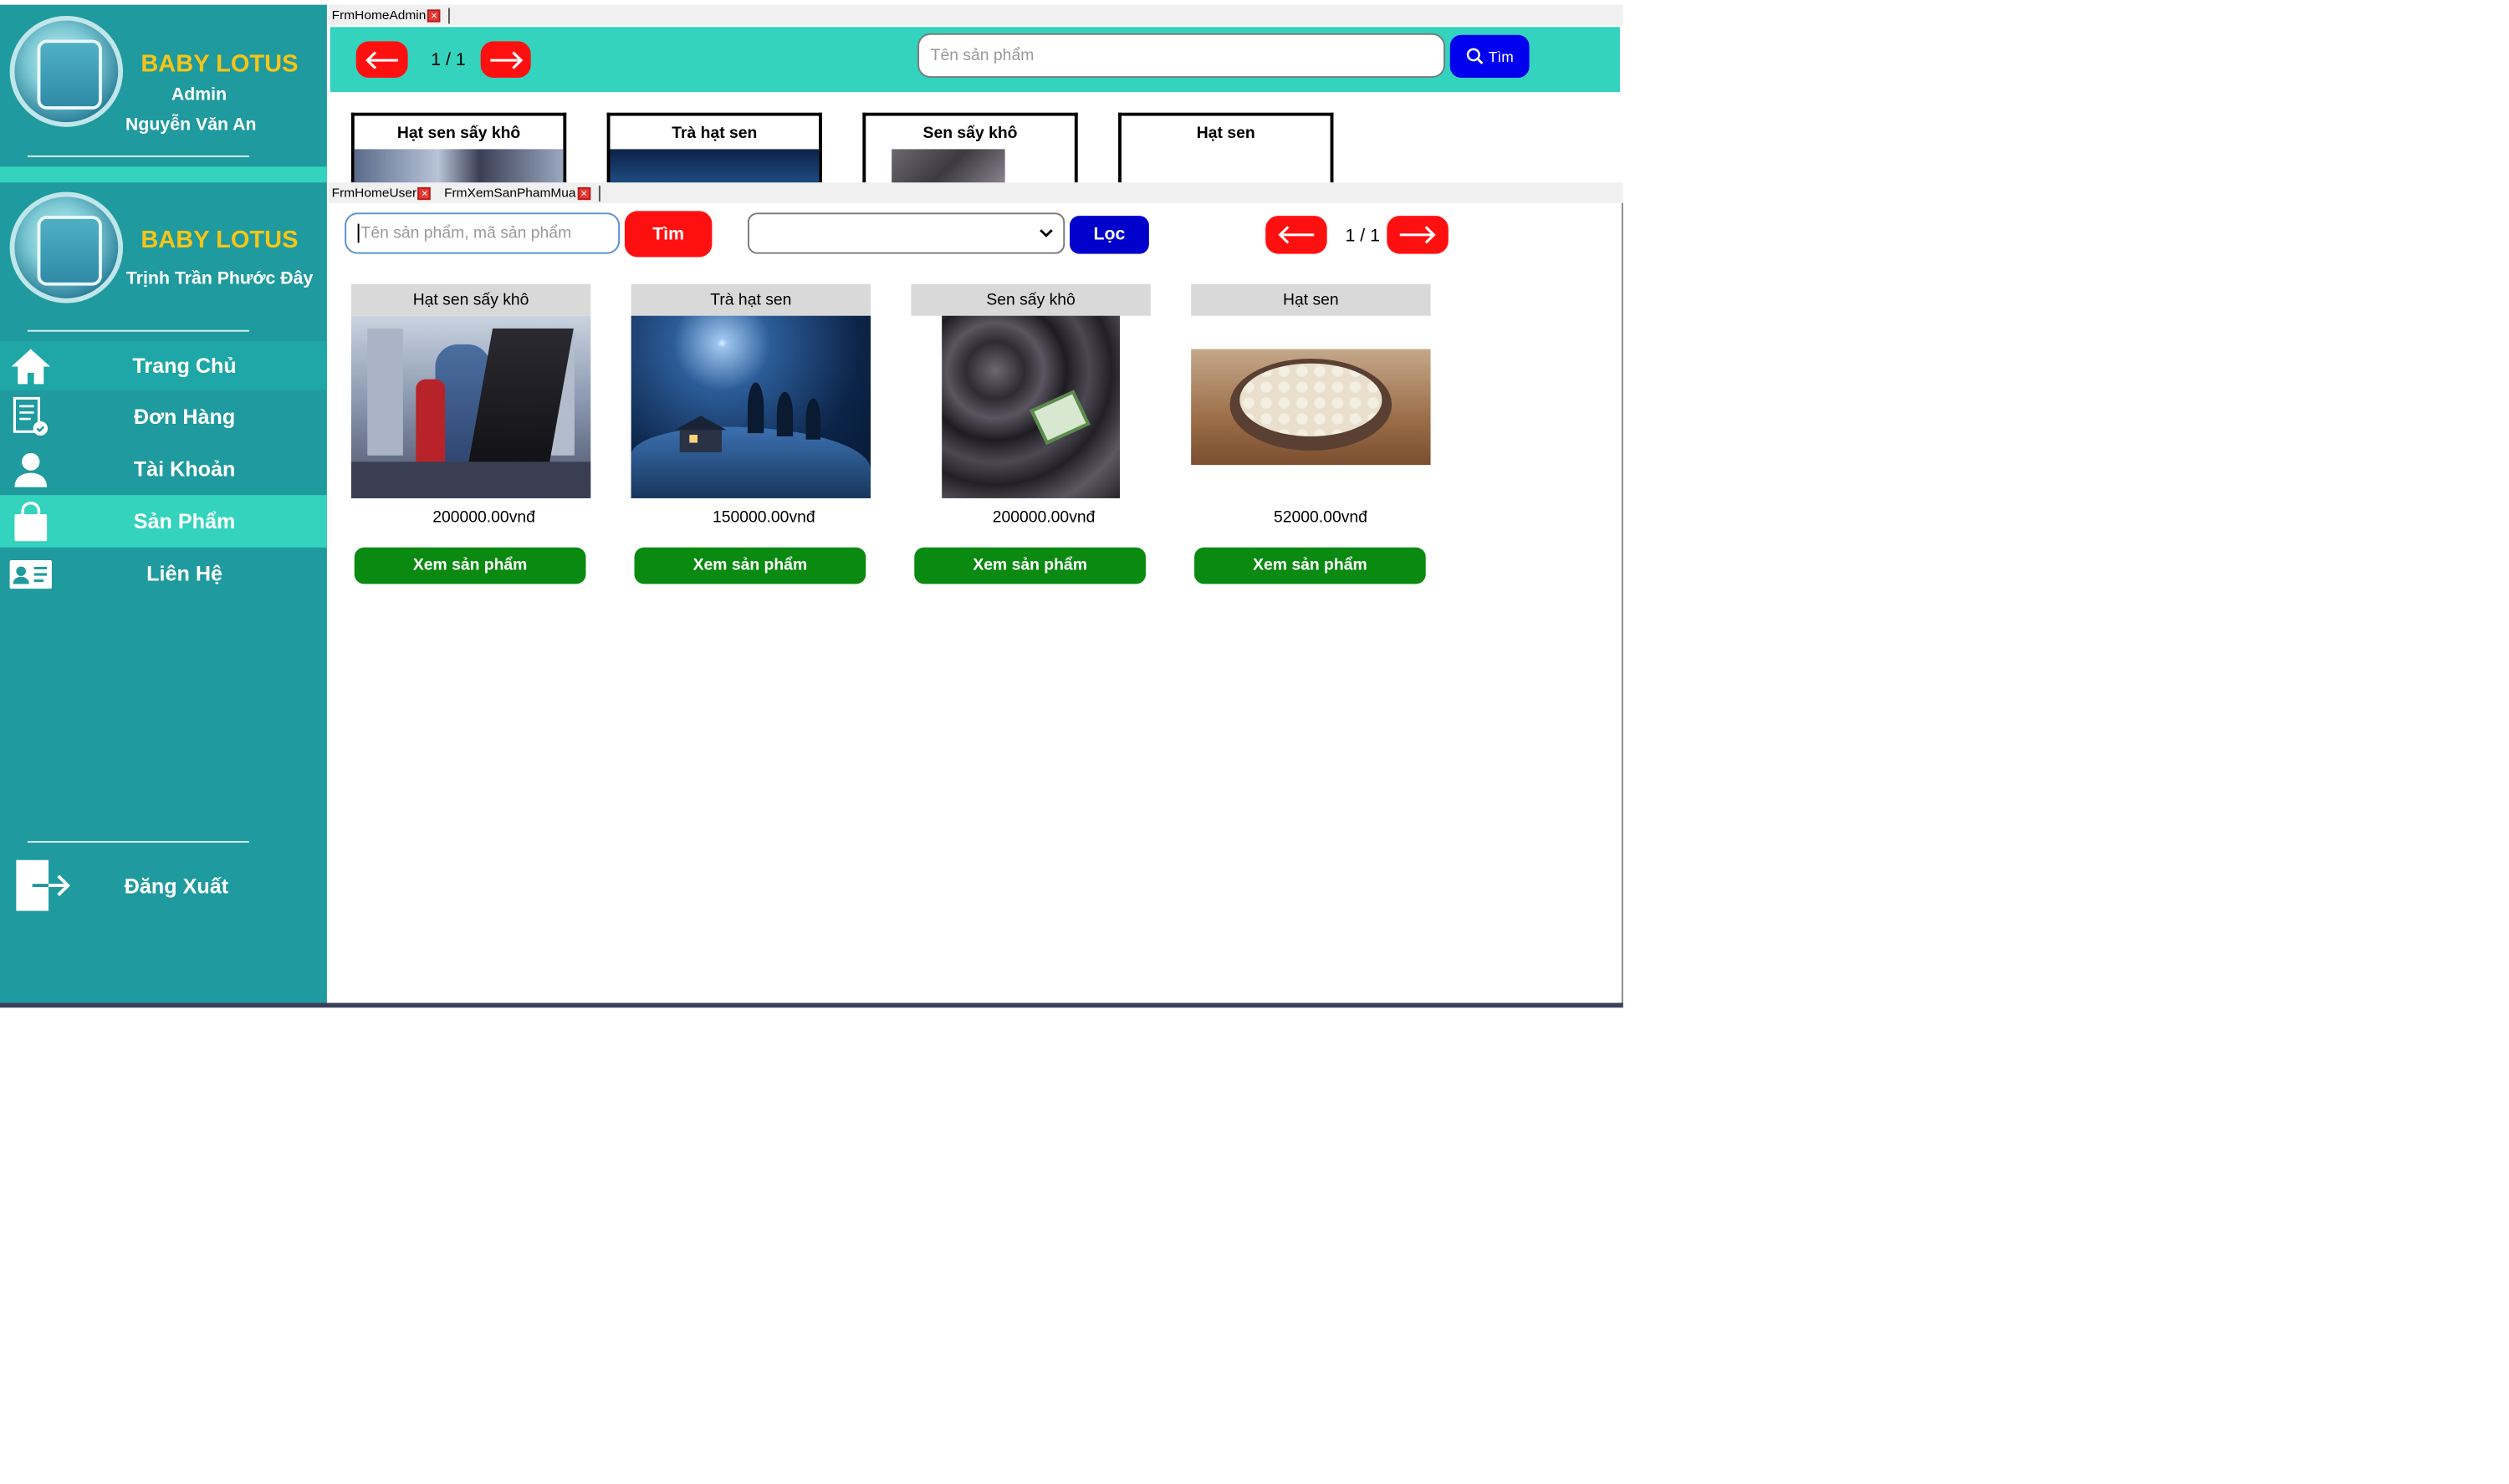 The image size is (2509, 1484). I want to click on nav-item-label: Tài Khoản, so click(185, 469).